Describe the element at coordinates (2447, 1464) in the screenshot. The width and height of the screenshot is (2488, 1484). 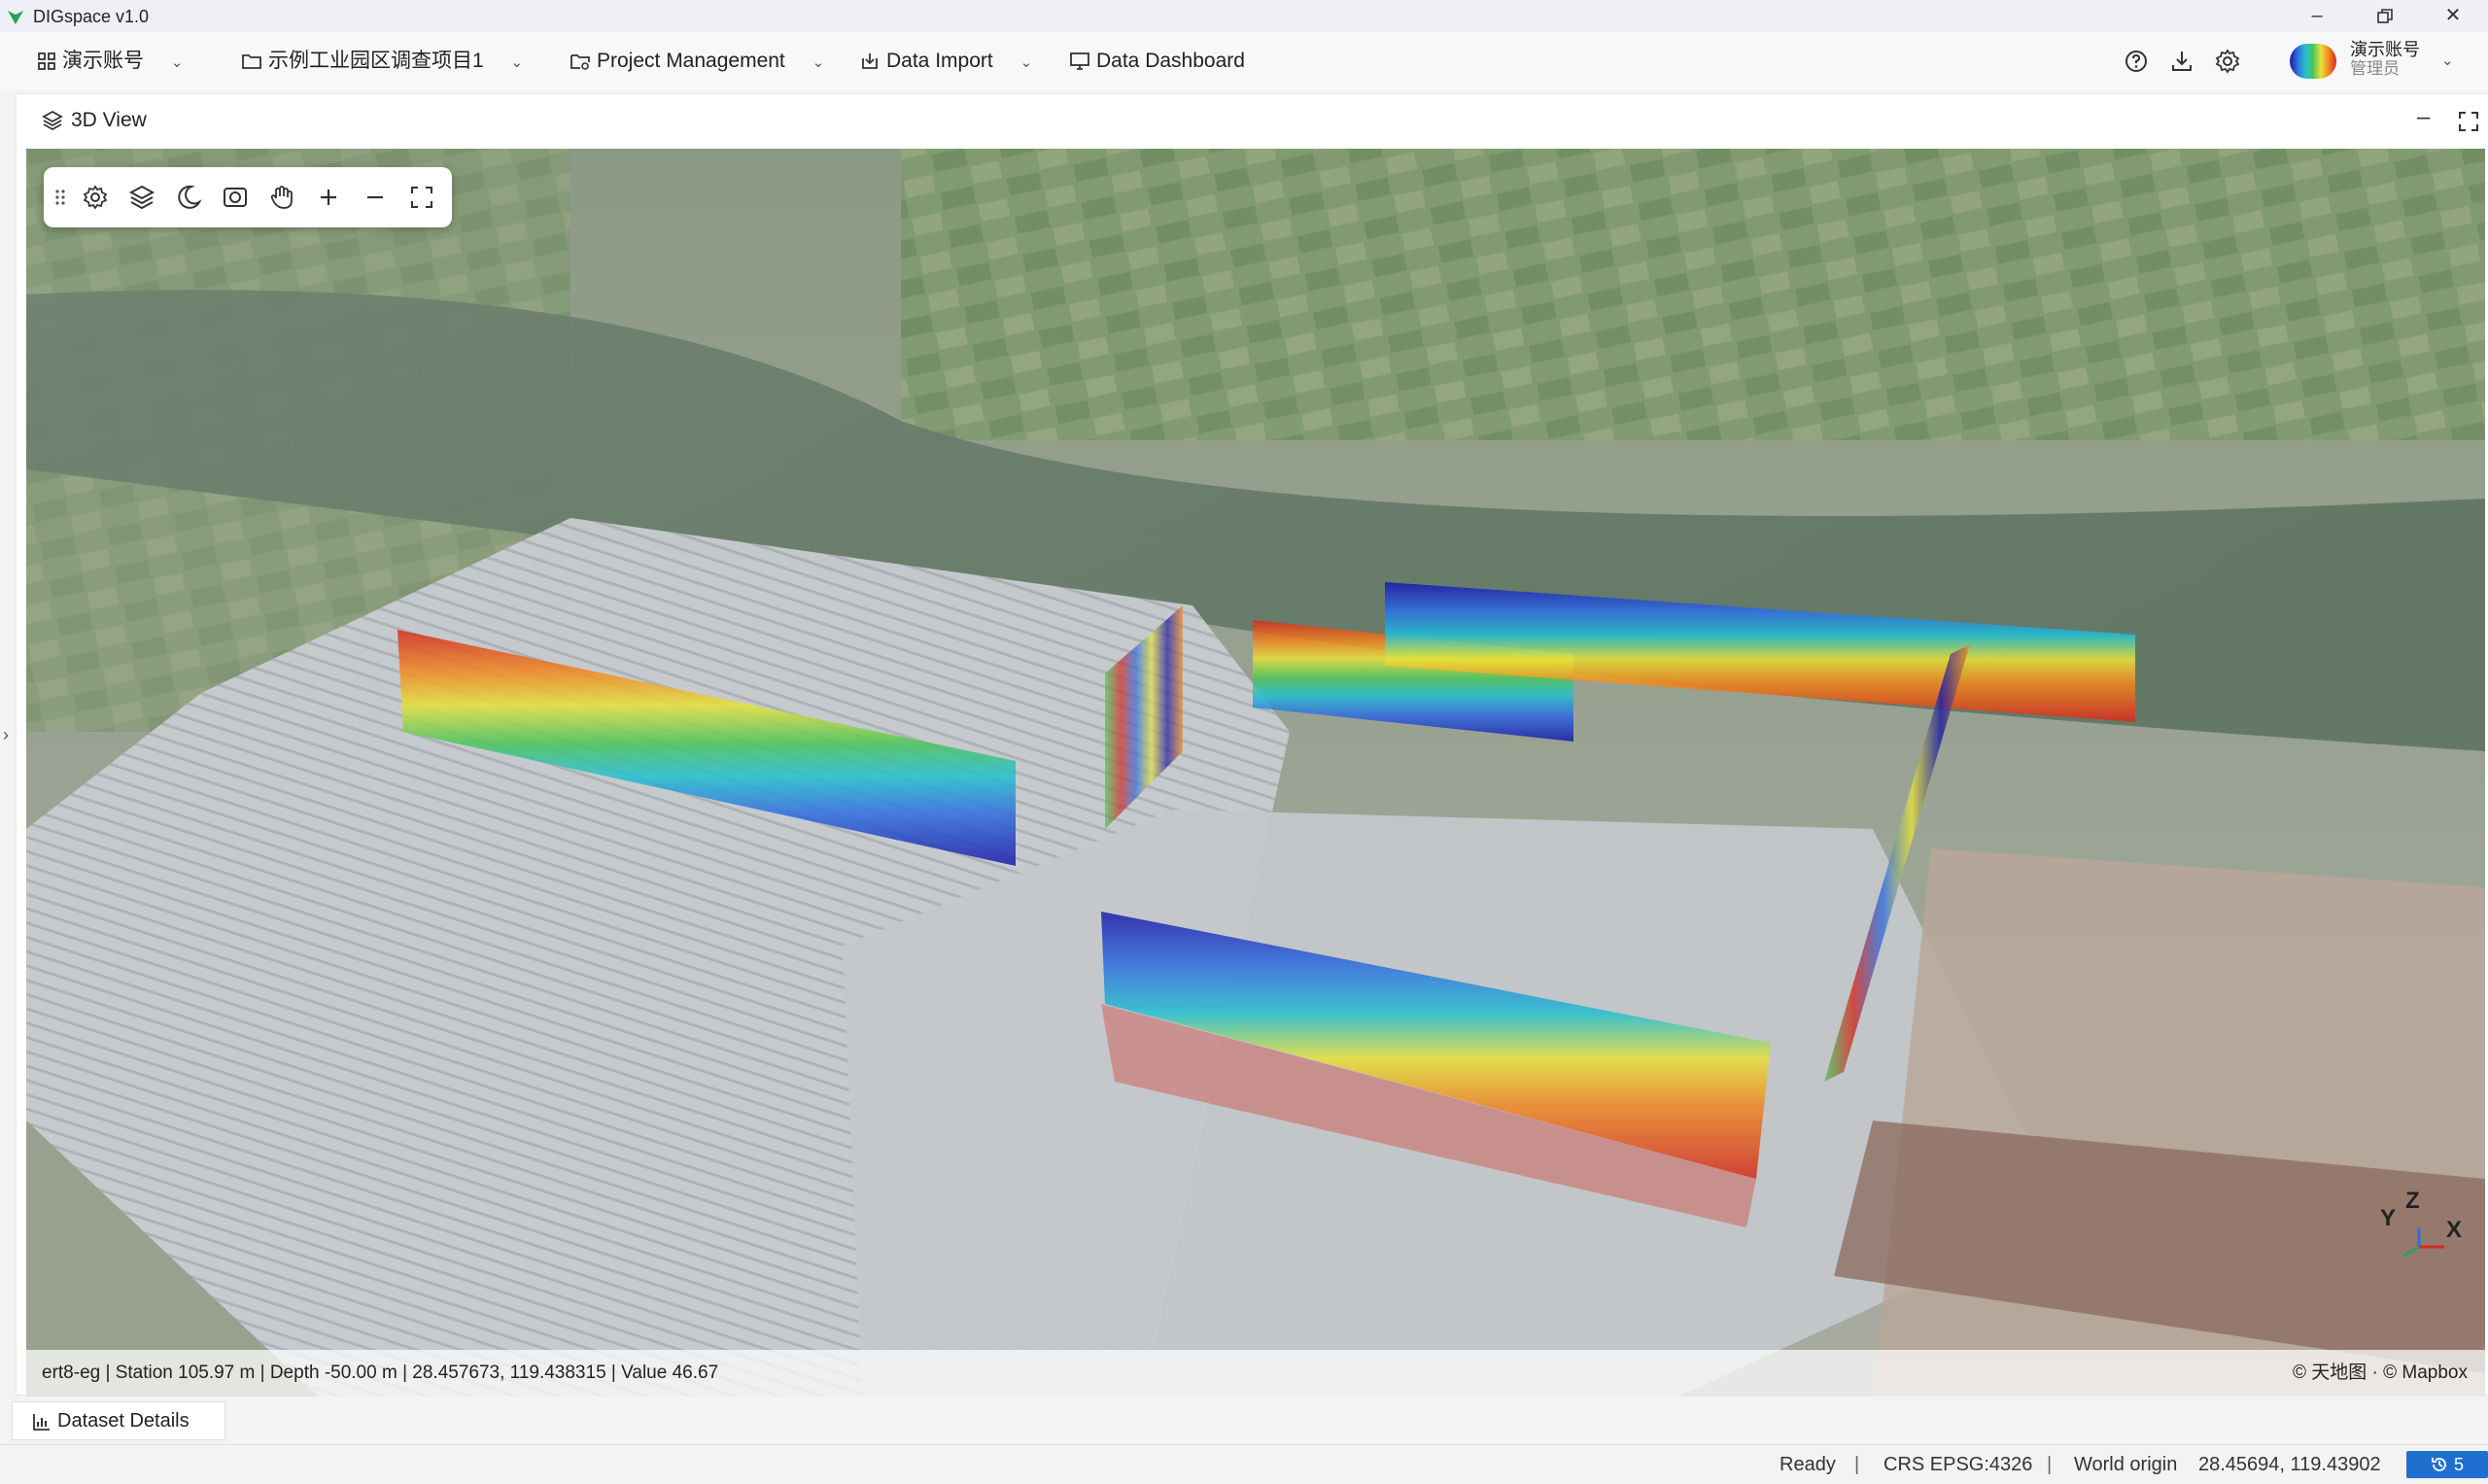
I see `notifications-badge: 5` at that location.